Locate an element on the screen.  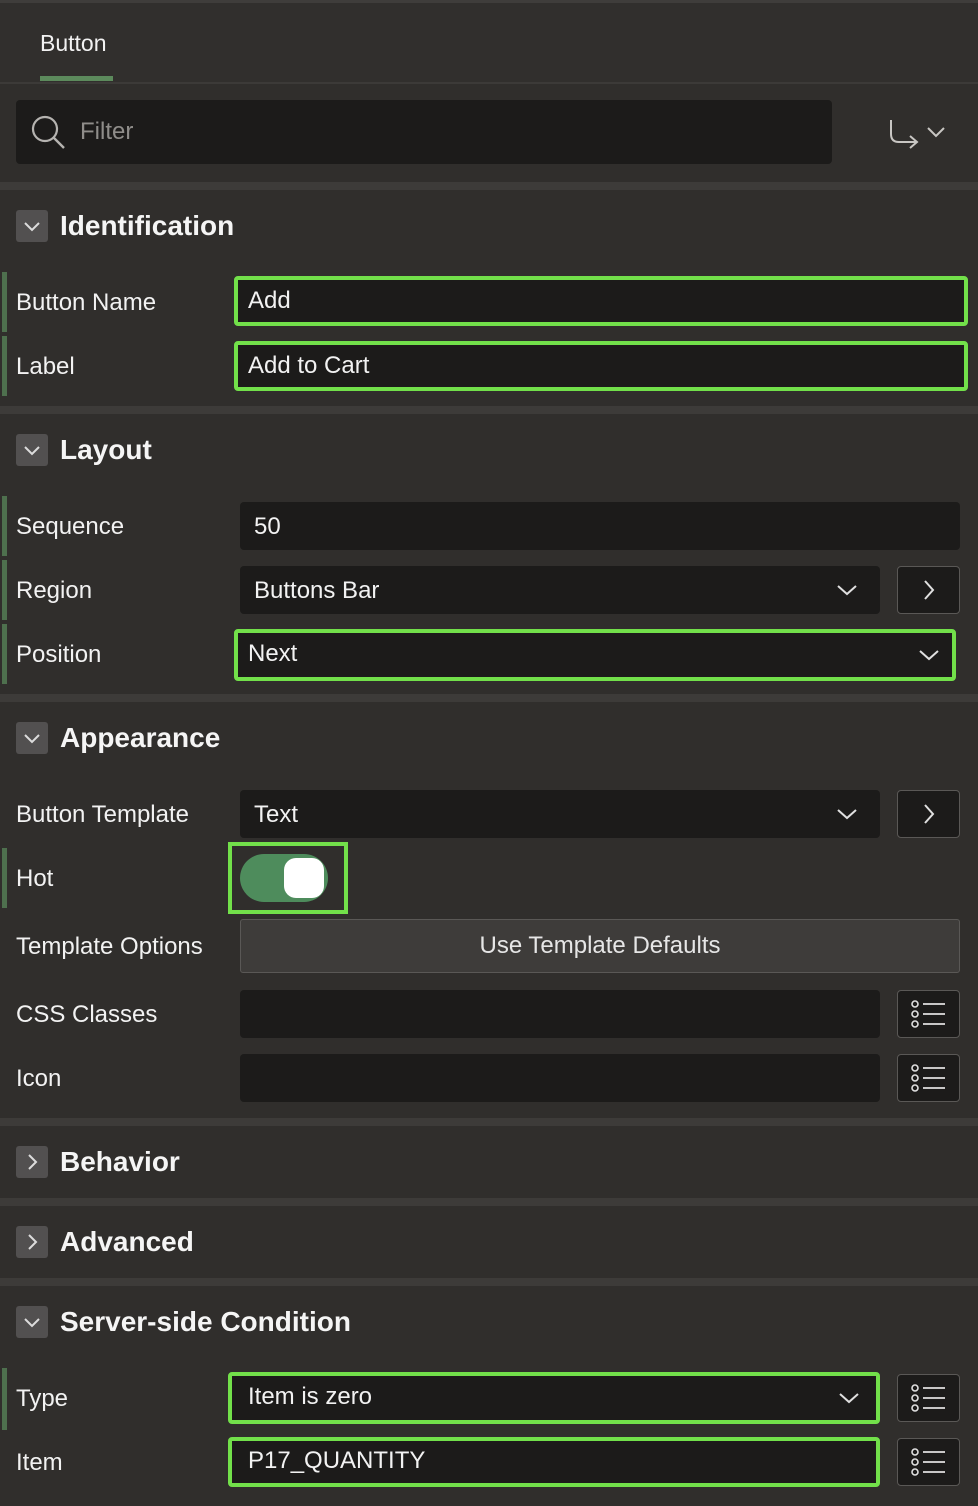
tab-active-indicator is located at coordinates (76, 78).